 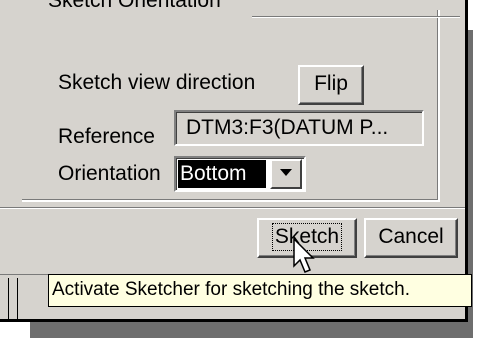 What do you see at coordinates (157, 82) in the screenshot?
I see `sketch-view-direction-label: Sketch view direction` at bounding box center [157, 82].